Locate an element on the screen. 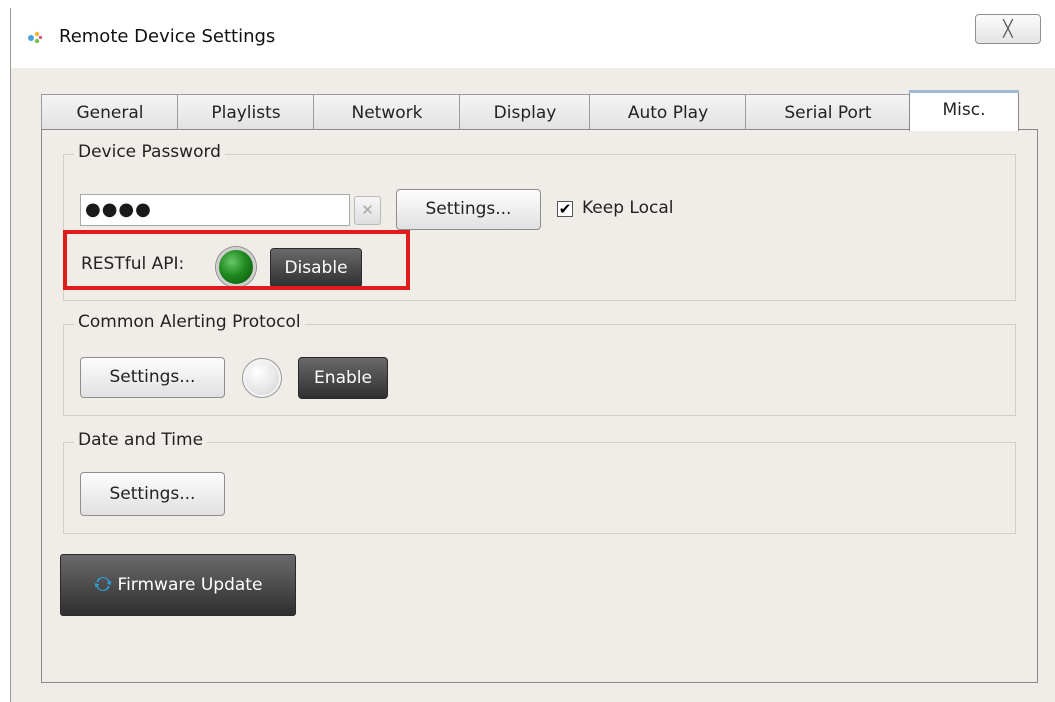 This screenshot has height=702, width=1055. tab-auto-play: Auto Play is located at coordinates (668, 112).